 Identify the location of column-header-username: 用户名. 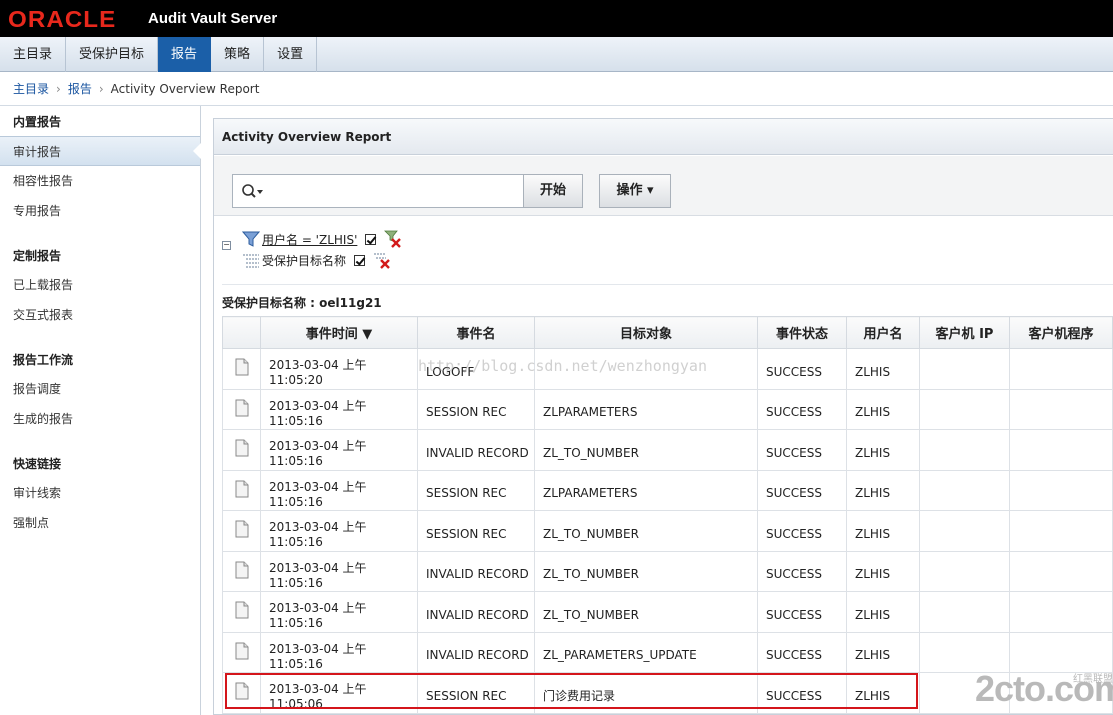
(883, 332).